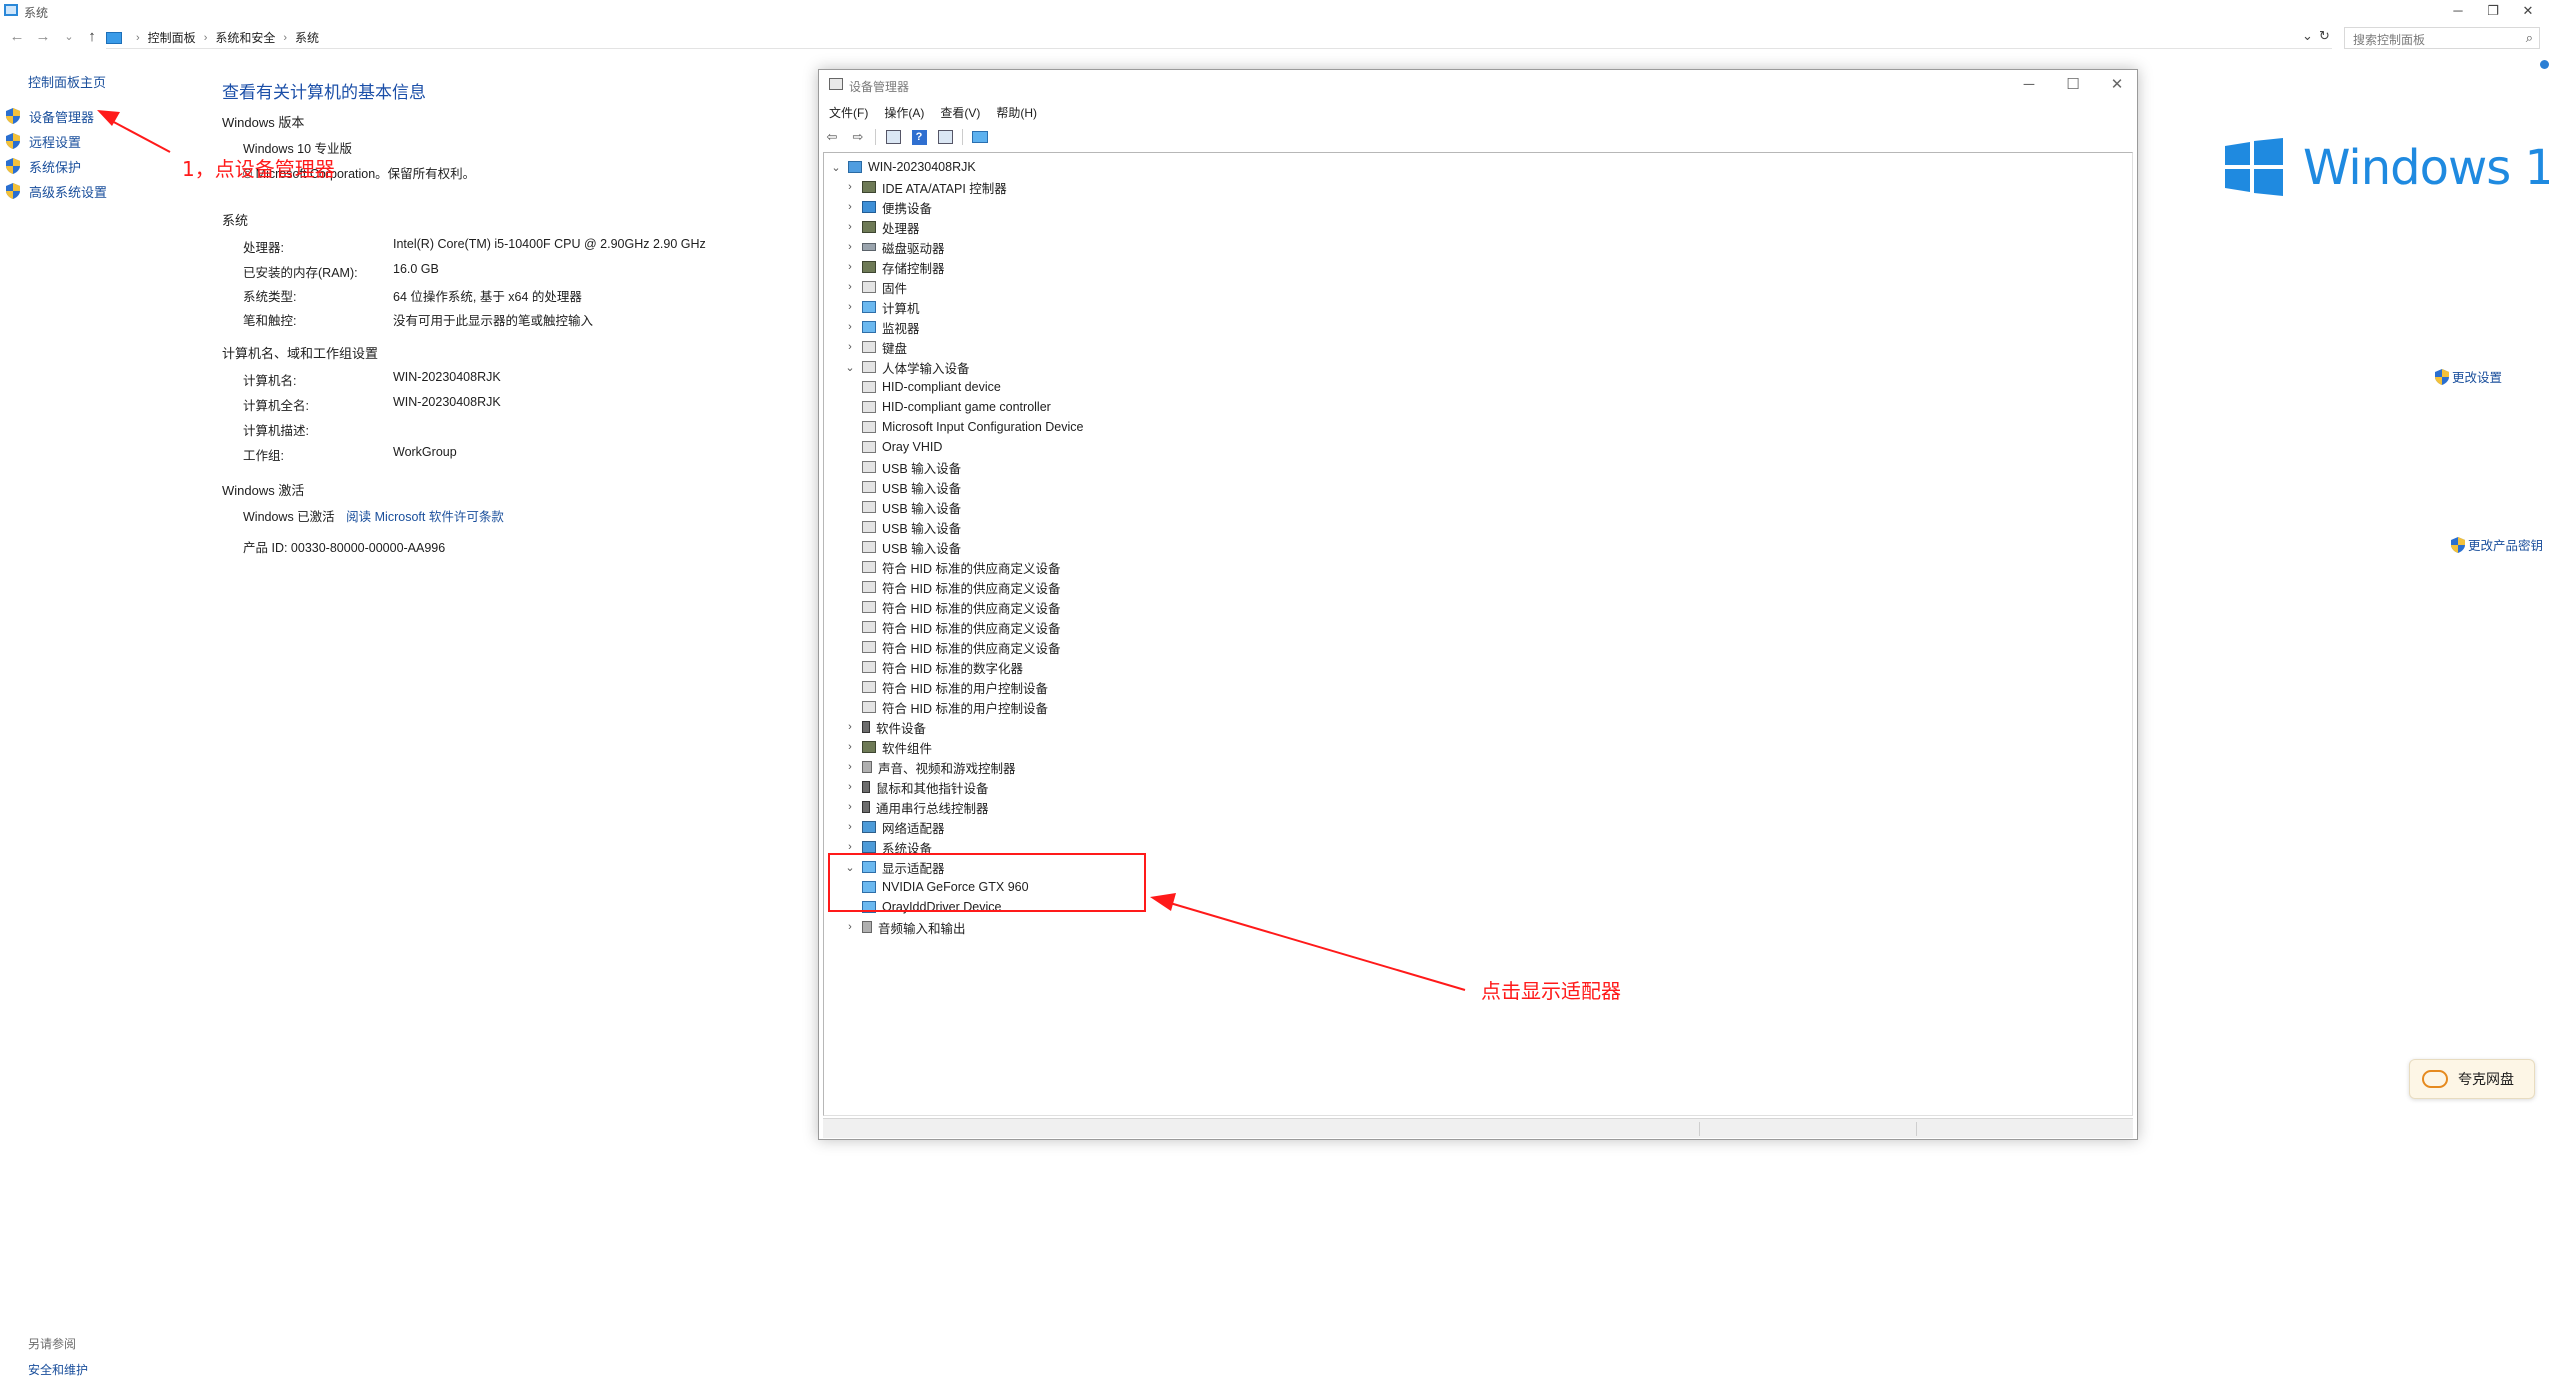 The image size is (2549, 1389). Describe the element at coordinates (2458, 11) in the screenshot. I see `minimize-button: ─` at that location.